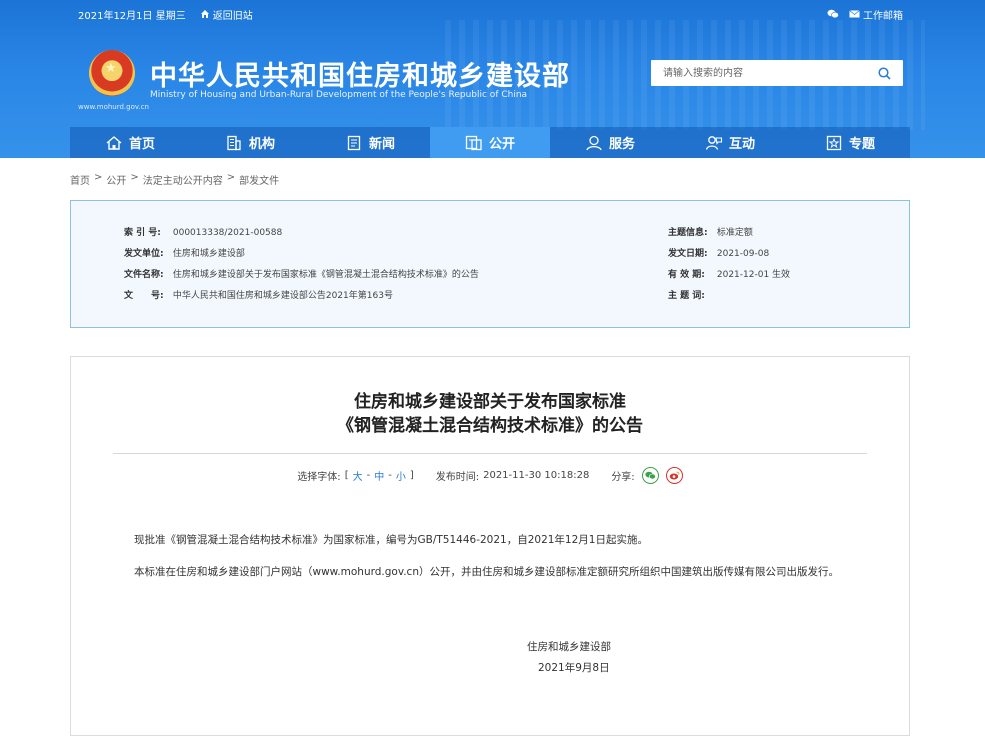 The height and width of the screenshot is (736, 985). What do you see at coordinates (80, 179) in the screenshot?
I see `breadcrumb-home: 首页` at bounding box center [80, 179].